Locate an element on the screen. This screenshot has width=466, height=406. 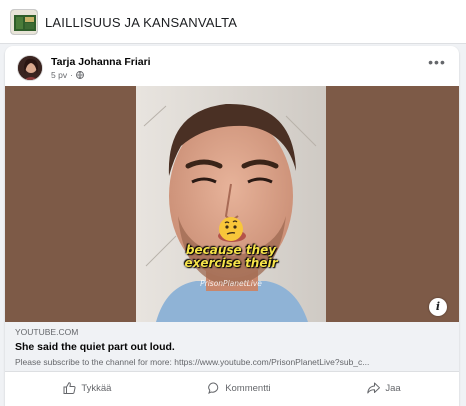
group-name: LAILLISUUS JA KANSANVALTA is located at coordinates (141, 22).